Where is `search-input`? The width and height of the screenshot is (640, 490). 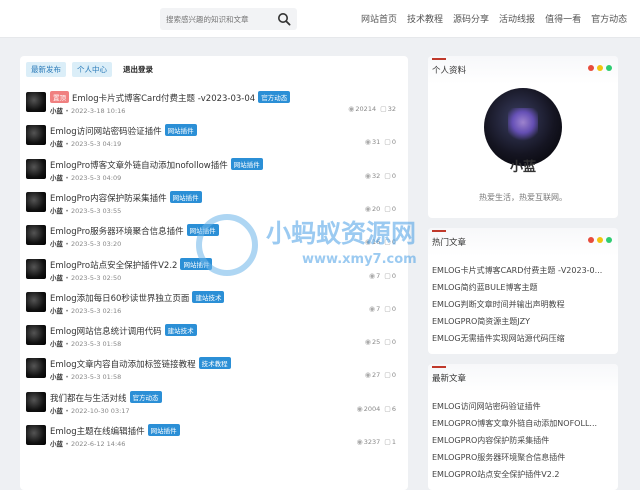 search-input is located at coordinates (218, 19).